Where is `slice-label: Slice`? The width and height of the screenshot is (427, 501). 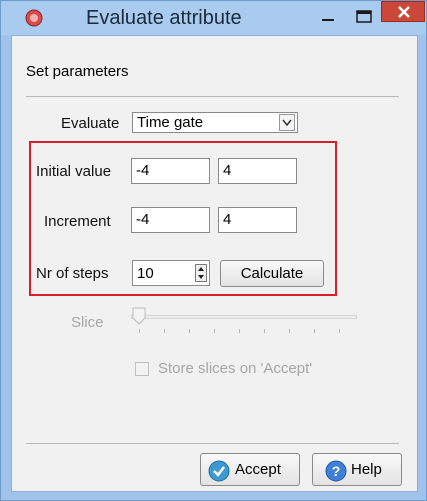
slice-label: Slice is located at coordinates (87, 322).